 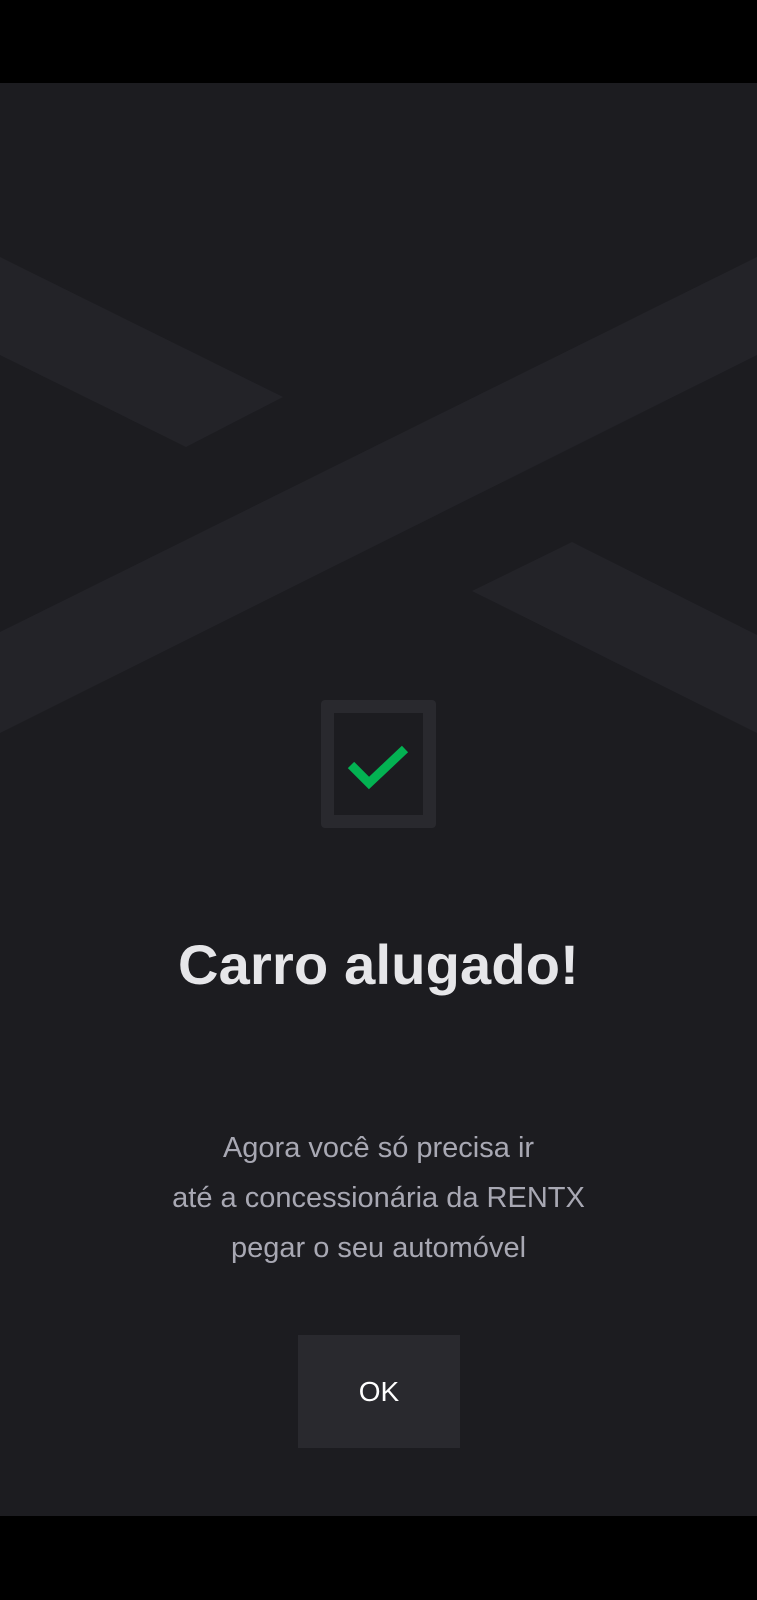 I want to click on check-icon, so click(x=378, y=767).